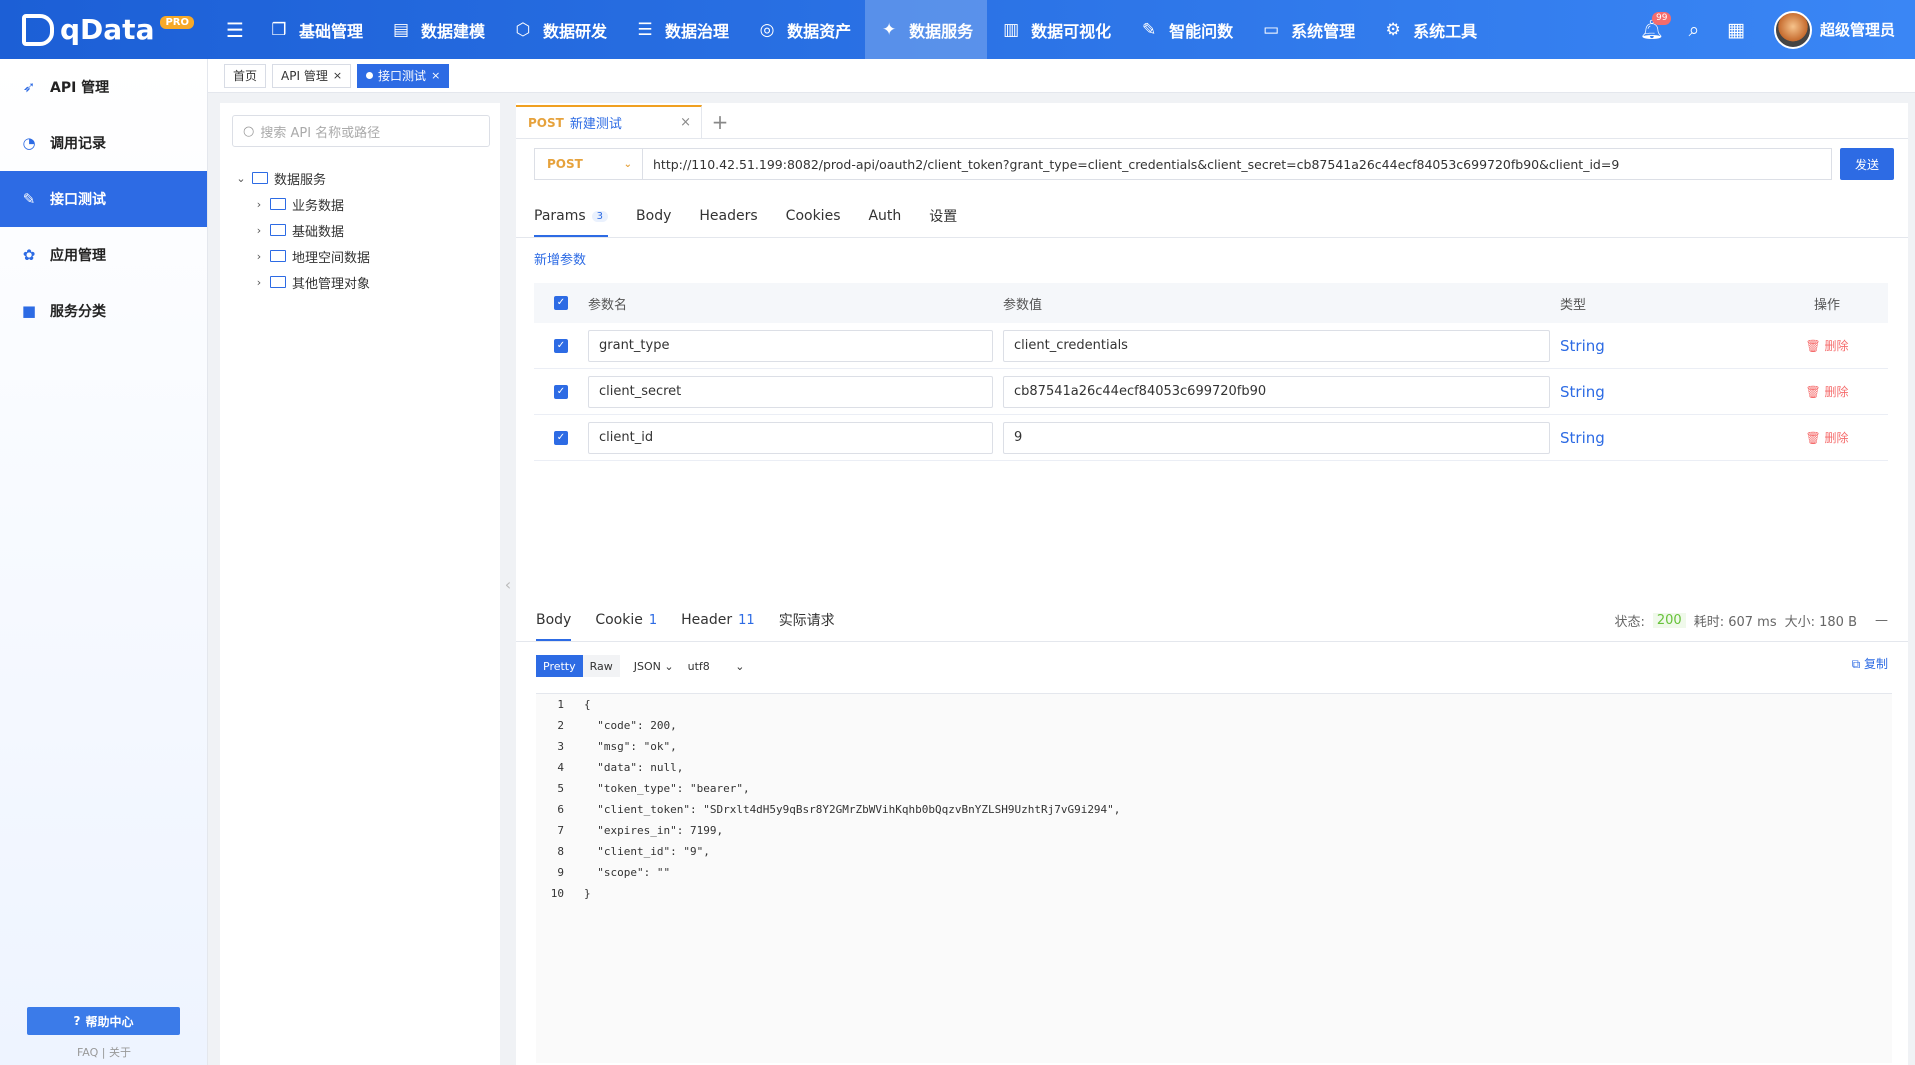  What do you see at coordinates (103, 87) in the screenshot?
I see `sidebar-item-api-management: ➶ API 管理` at bounding box center [103, 87].